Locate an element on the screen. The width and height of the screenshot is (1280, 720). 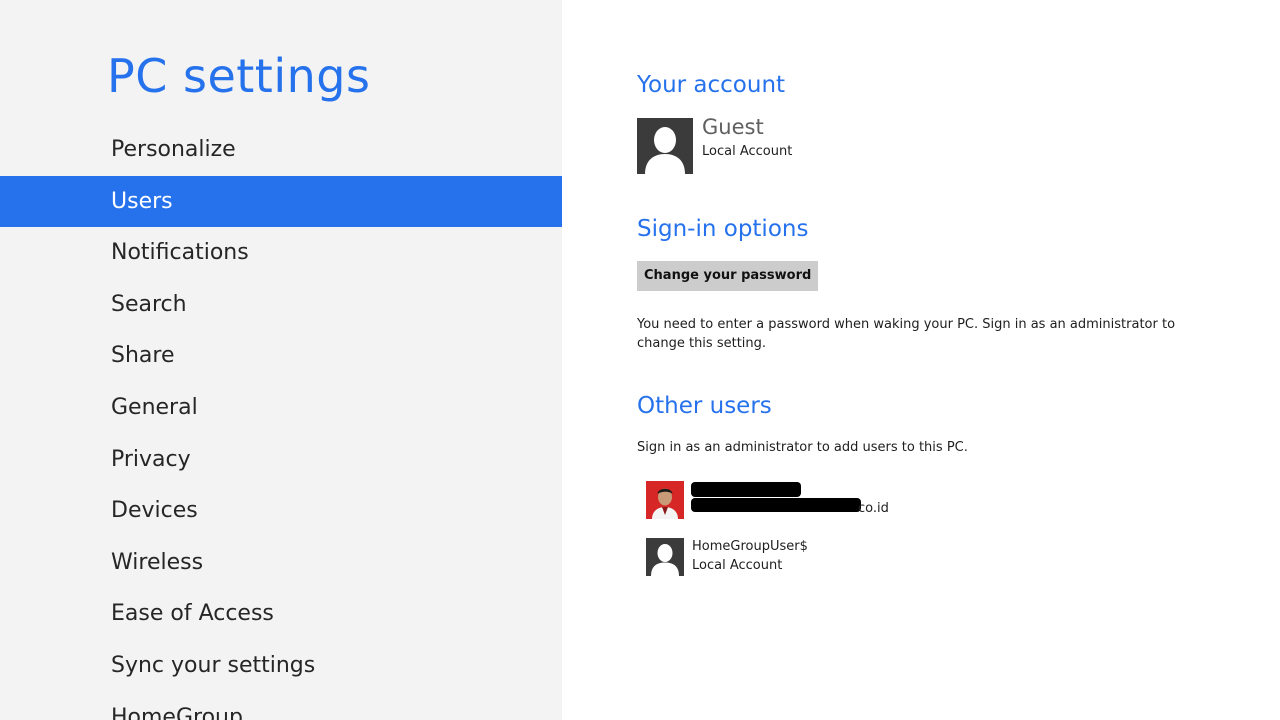
user-photo-graphic is located at coordinates (665, 500).